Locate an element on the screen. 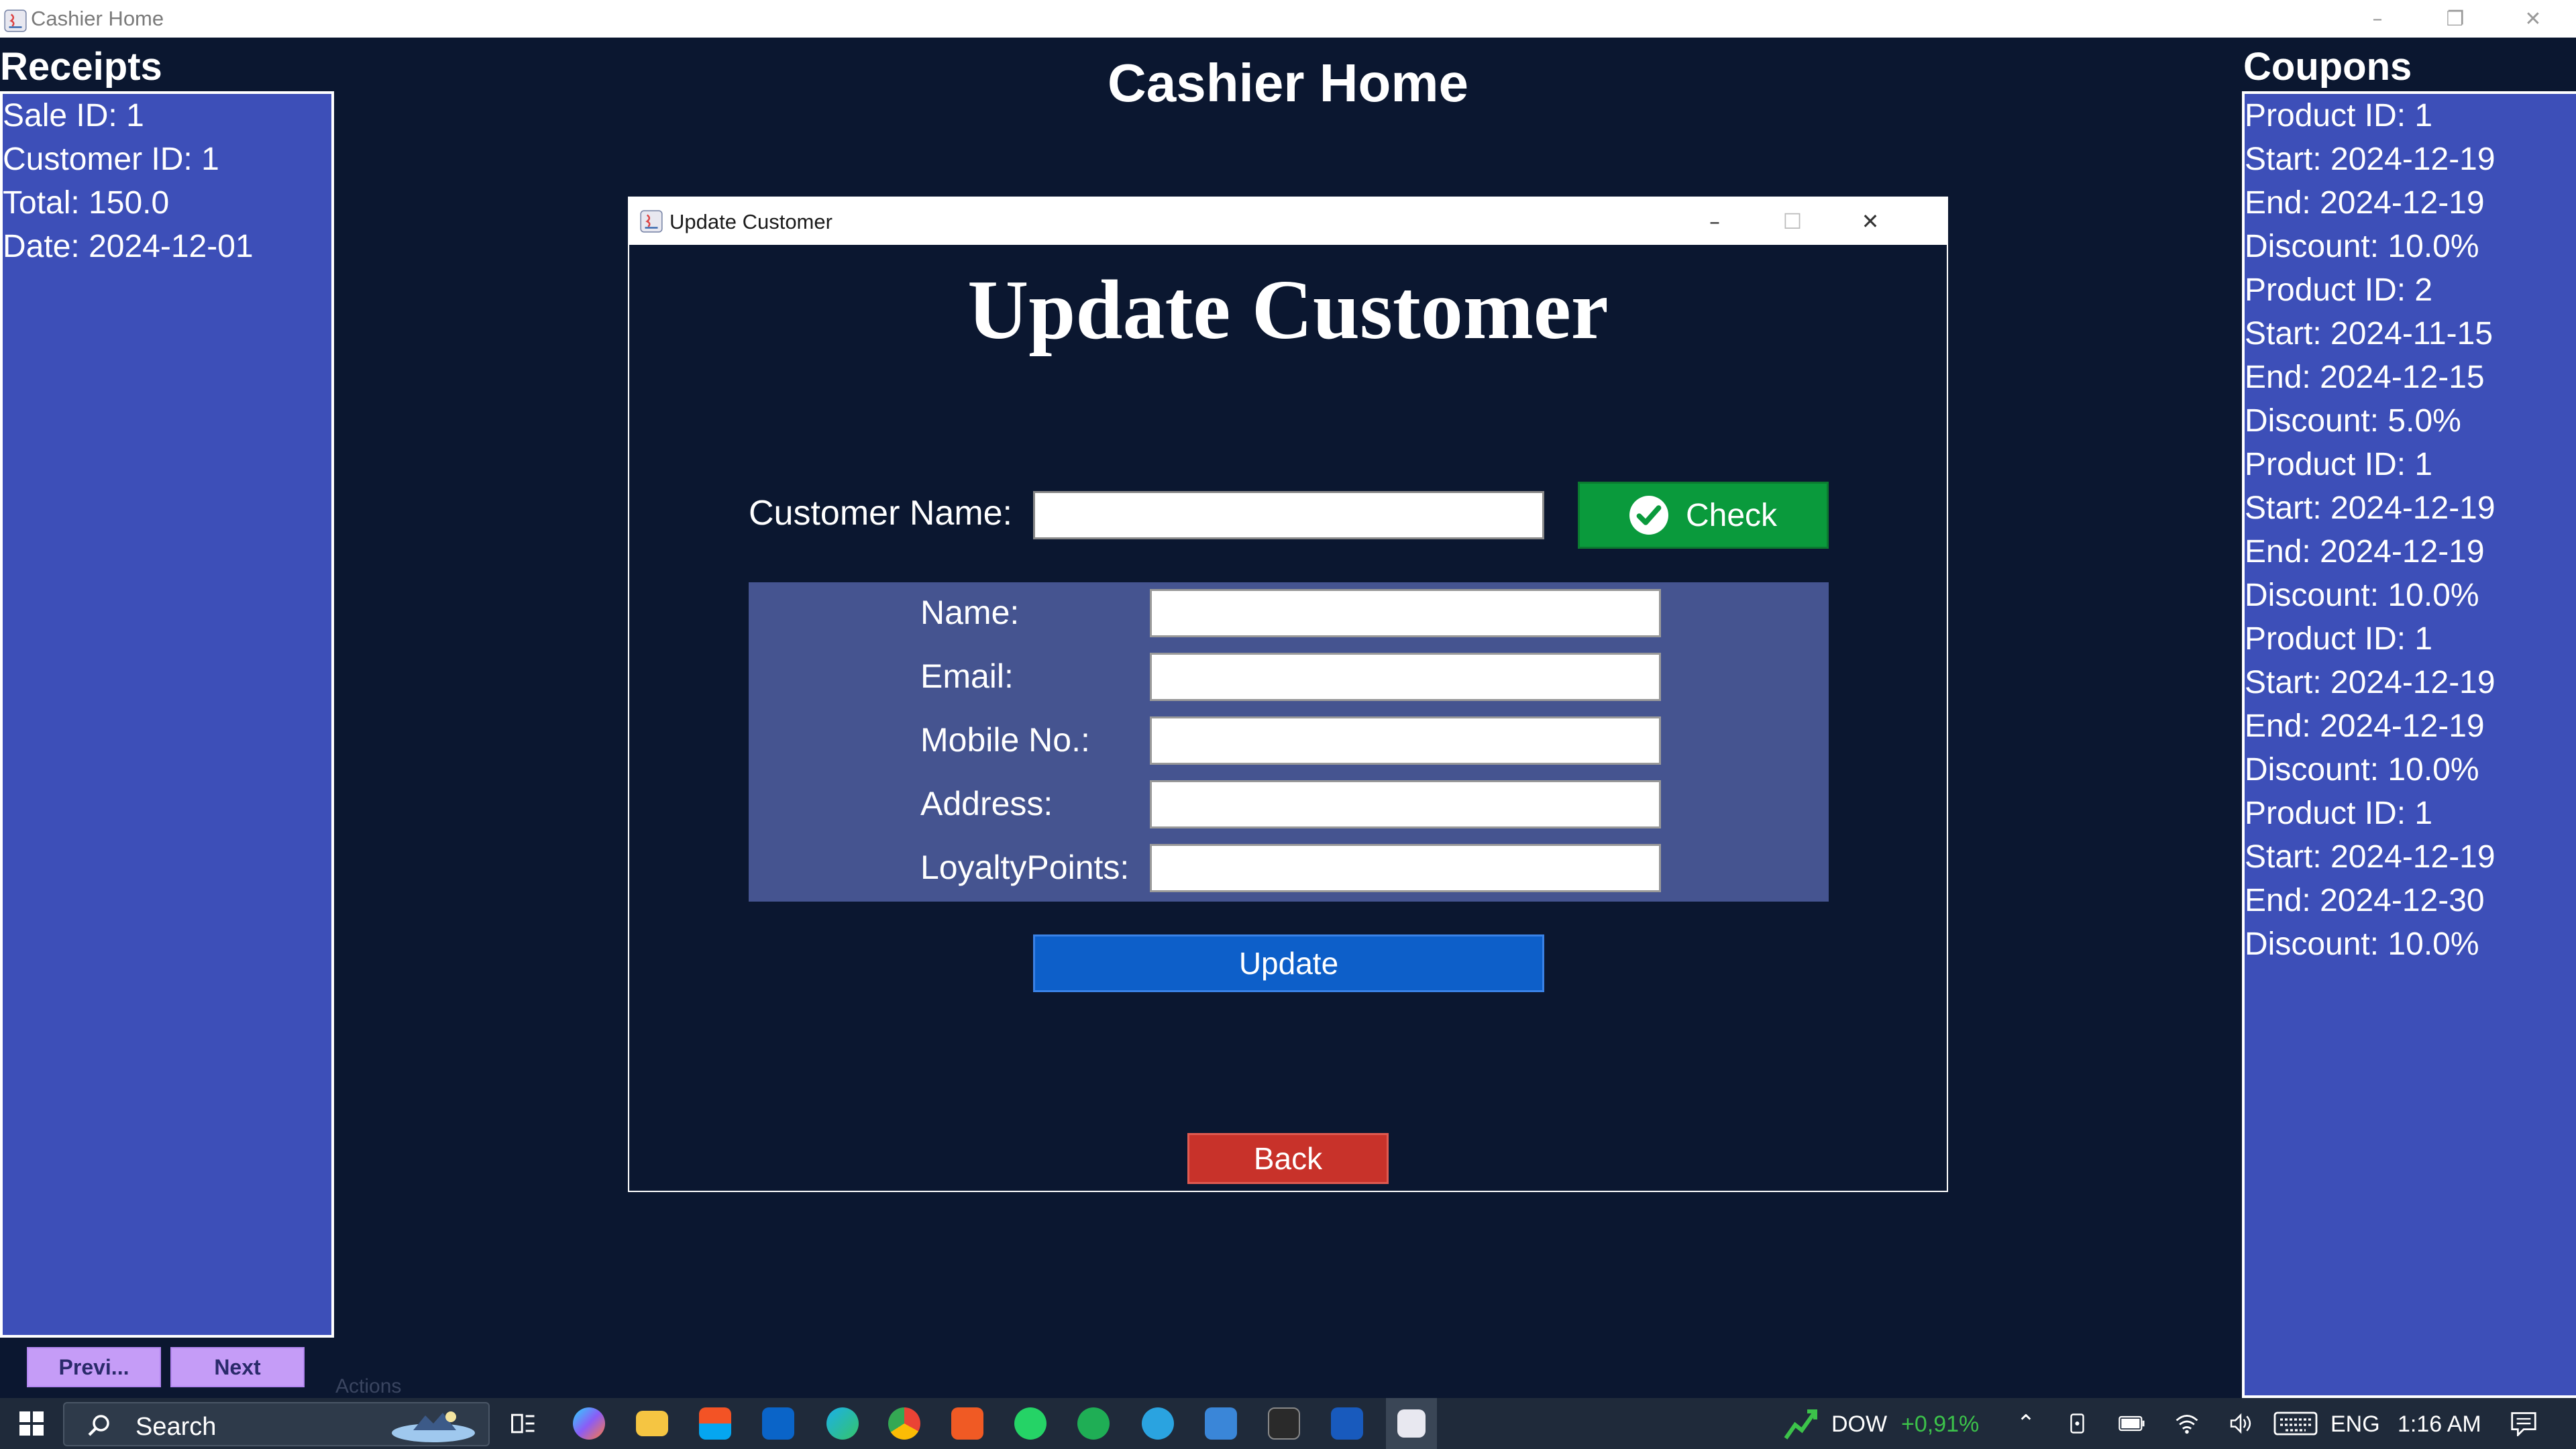 The height and width of the screenshot is (1449, 2576). notifications-button is located at coordinates (2524, 1423).